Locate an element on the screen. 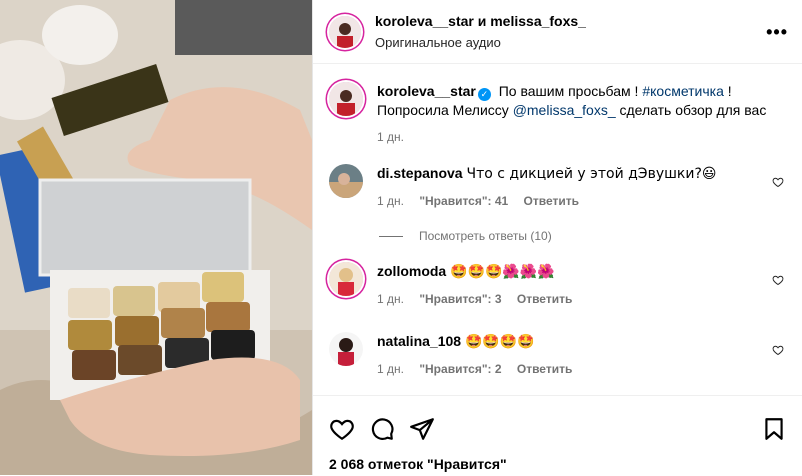 The width and height of the screenshot is (802, 476). comment-username: zollomoda is located at coordinates (411, 271).